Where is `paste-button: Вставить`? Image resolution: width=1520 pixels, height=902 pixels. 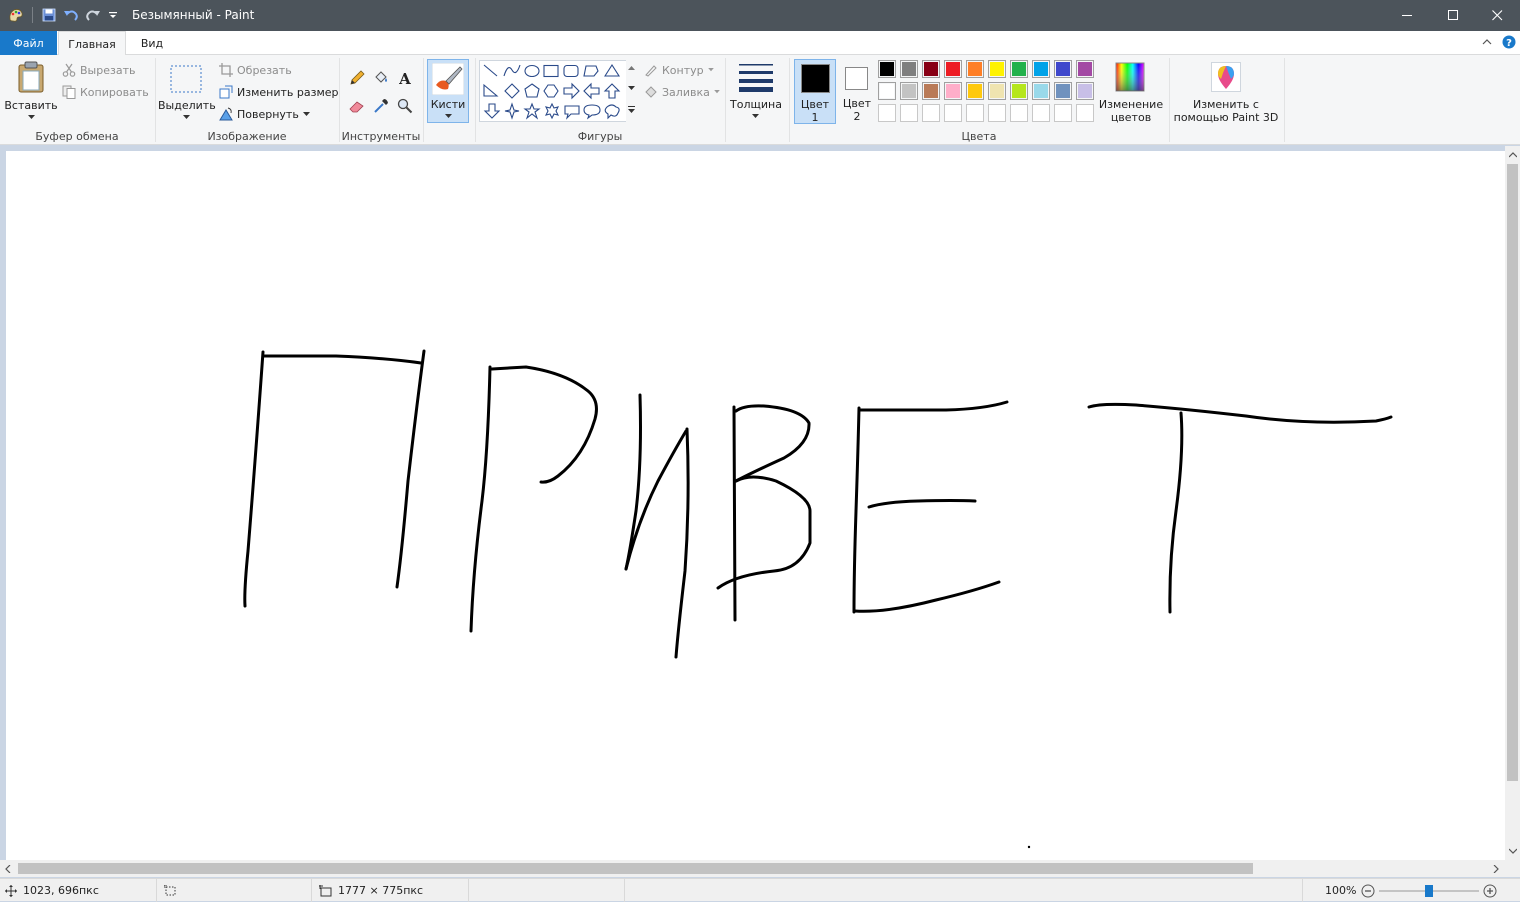
paste-button: Вставить is located at coordinates (31, 91).